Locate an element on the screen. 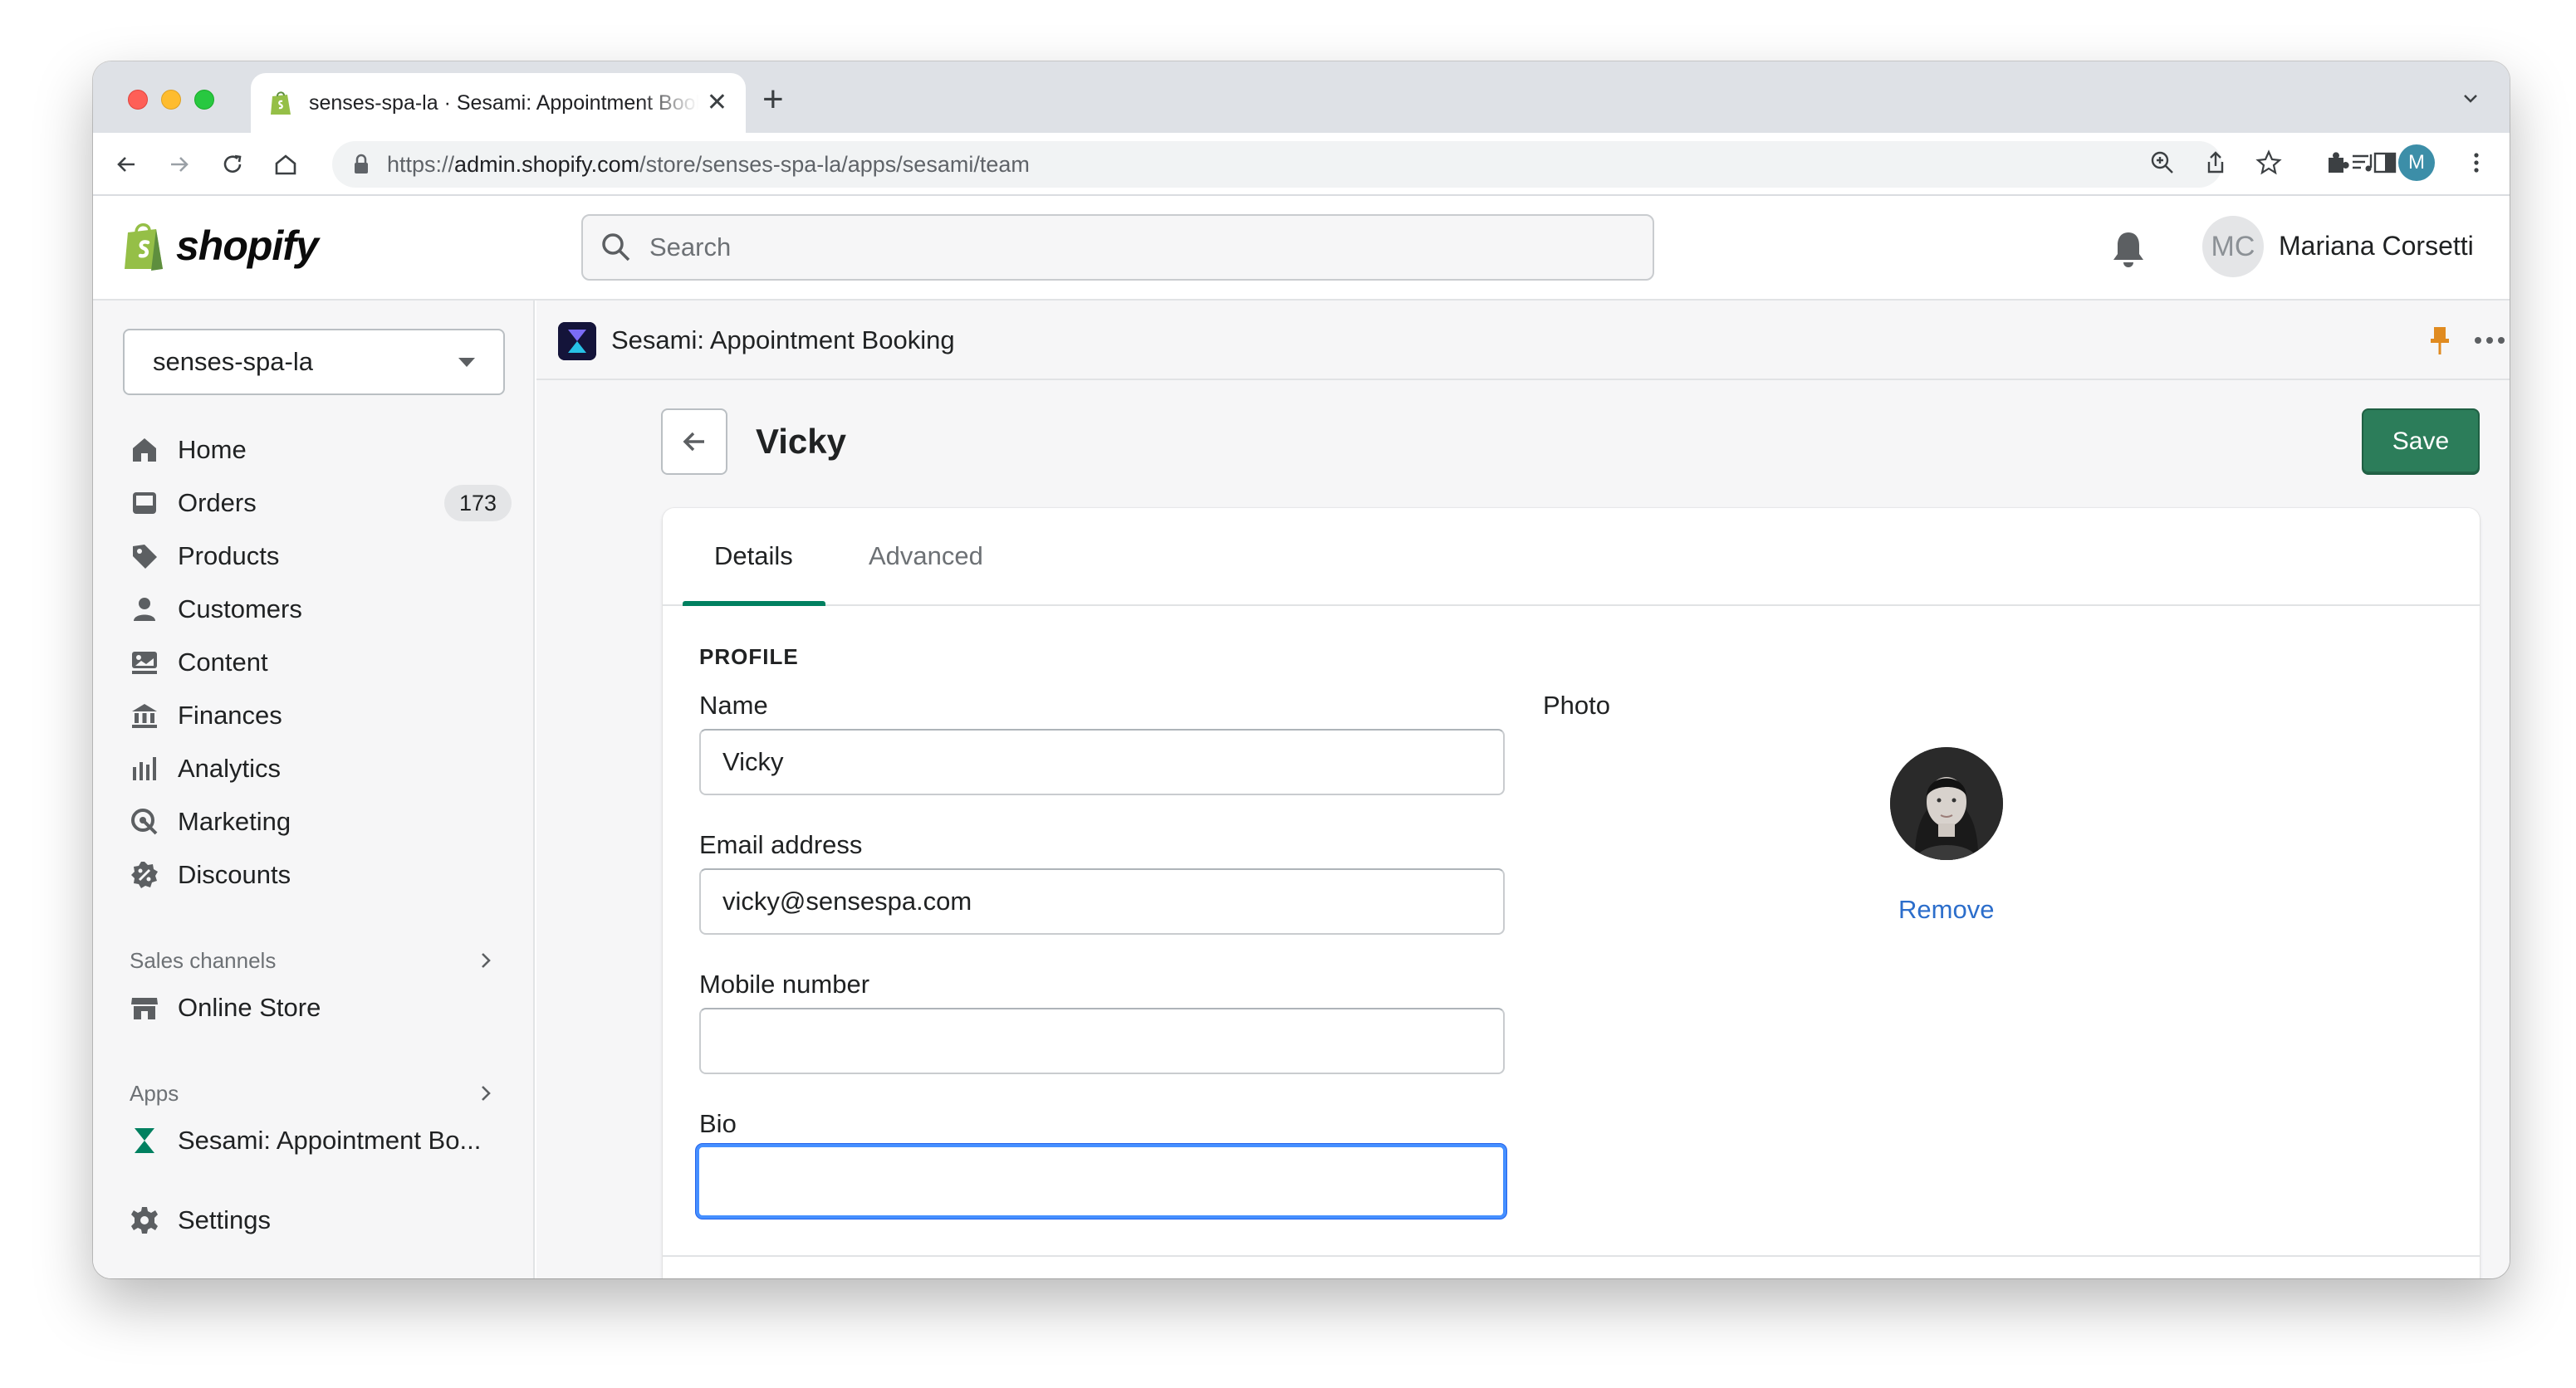 This screenshot has height=1388, width=2576. lock-icon is located at coordinates (361, 164).